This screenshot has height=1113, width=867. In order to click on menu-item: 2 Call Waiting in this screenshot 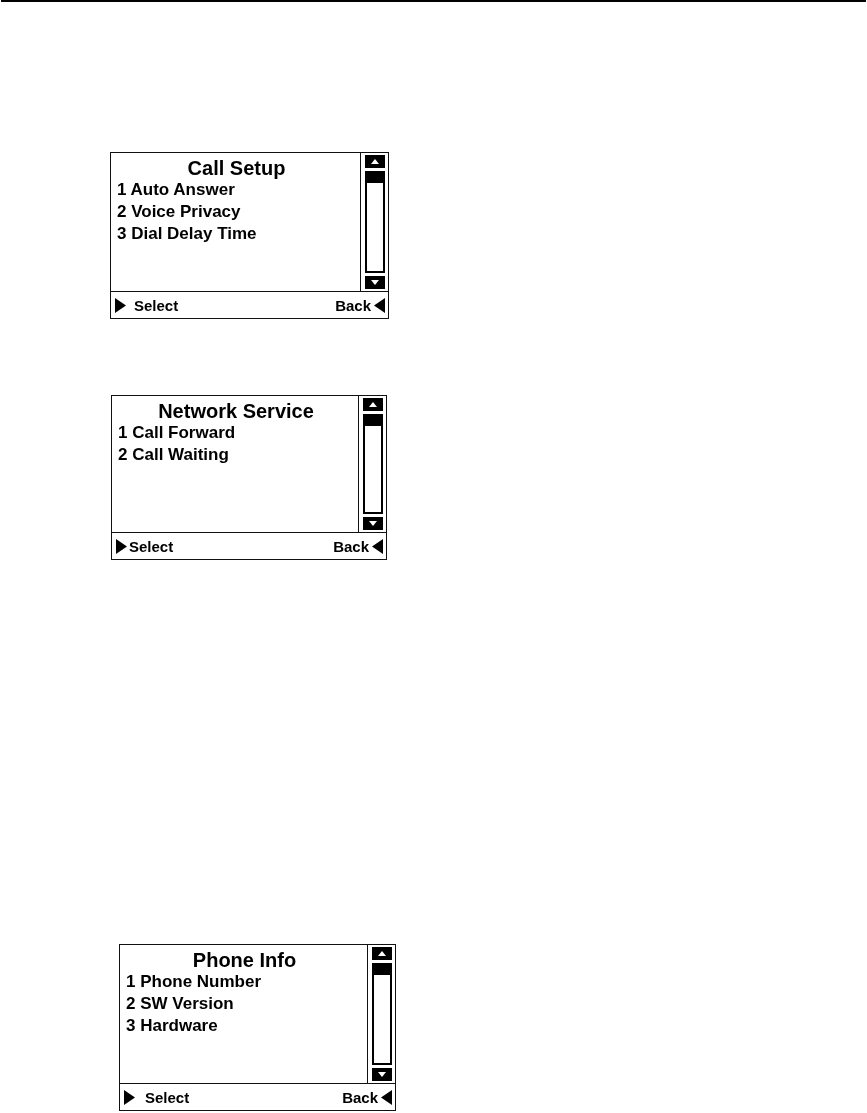, I will do `click(173, 455)`.